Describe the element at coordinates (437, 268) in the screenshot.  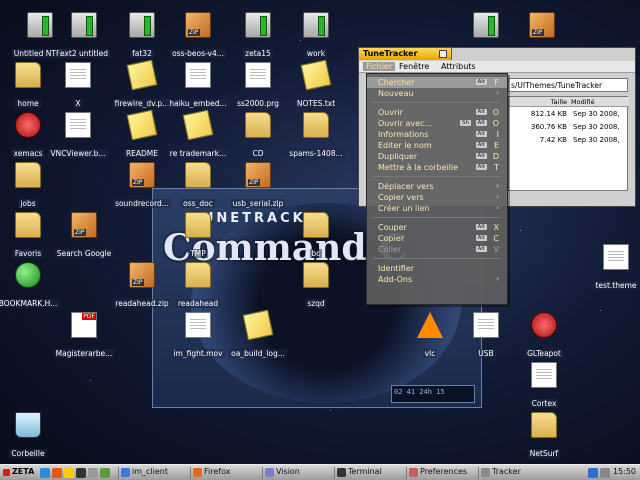
I see `menu-item: Identifier` at that location.